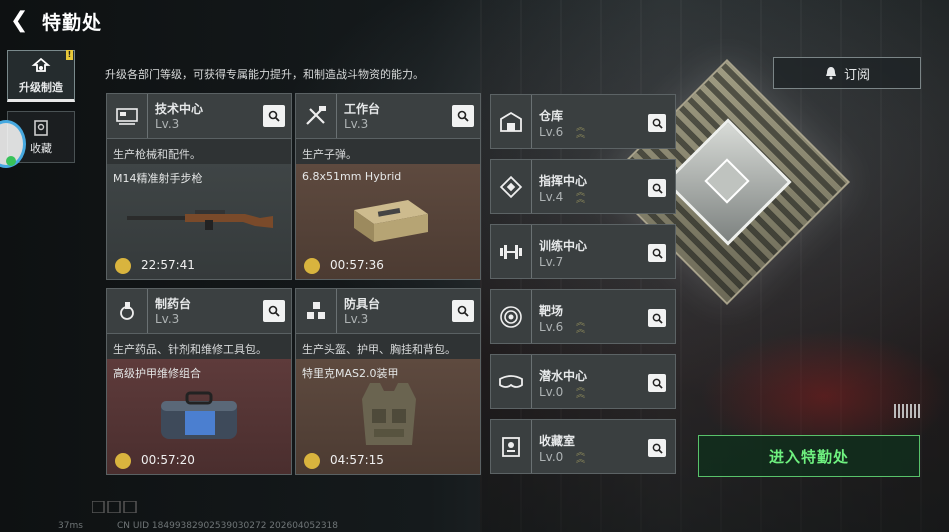 Image resolution: width=949 pixels, height=532 pixels. What do you see at coordinates (511, 381) in the screenshot?
I see `diving-icon` at bounding box center [511, 381].